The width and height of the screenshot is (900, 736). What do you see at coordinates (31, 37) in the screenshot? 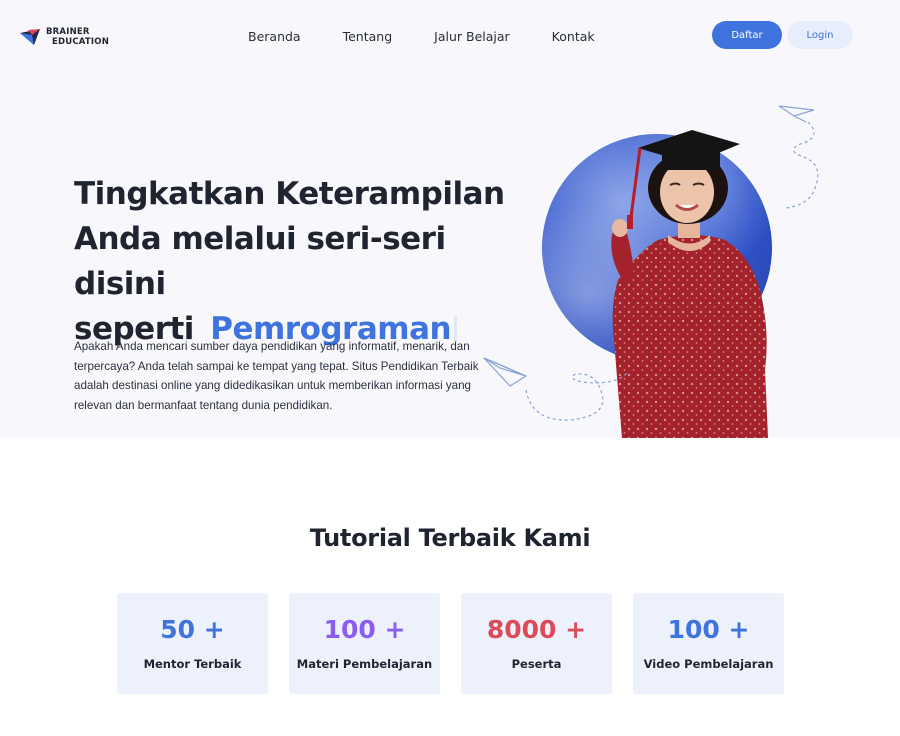
I see `brainer-logo-icon` at bounding box center [31, 37].